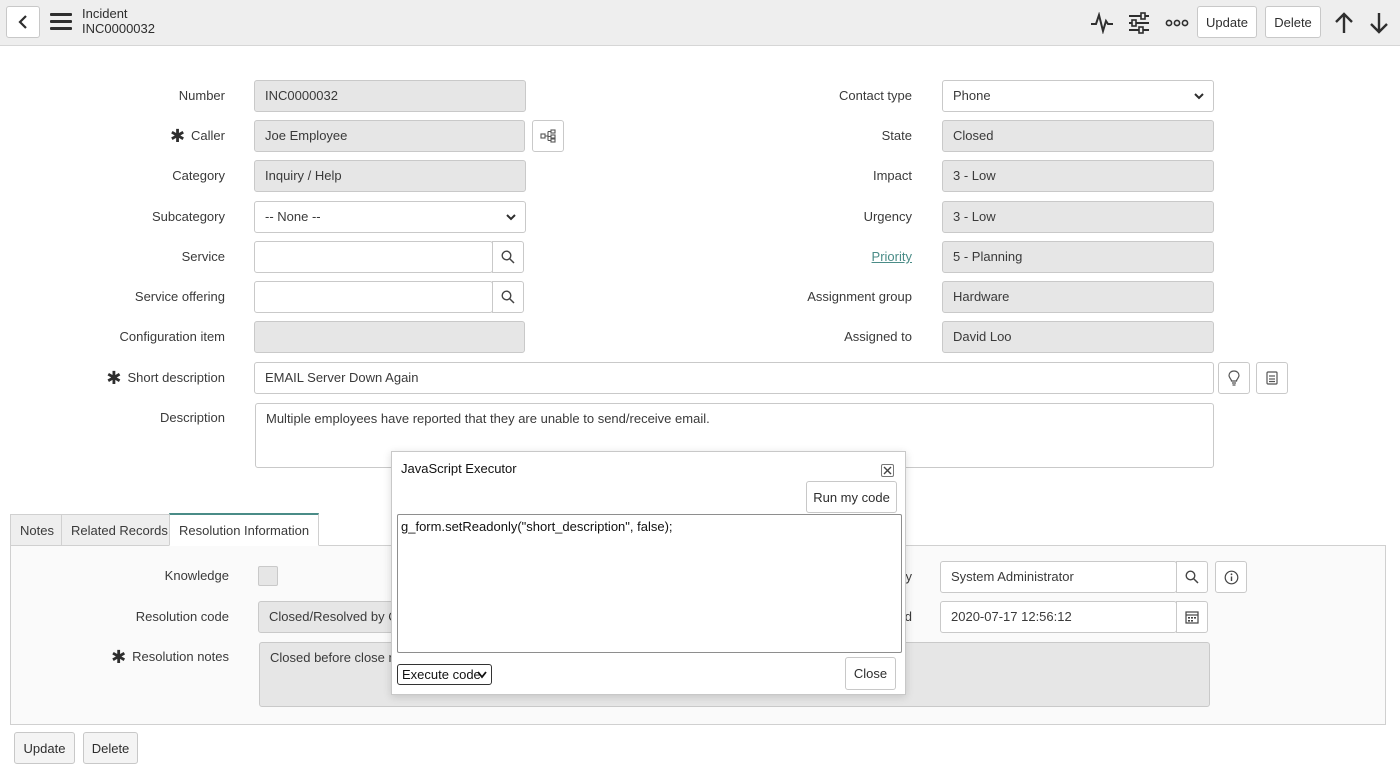 Image resolution: width=1400 pixels, height=764 pixels. What do you see at coordinates (389, 337) in the screenshot?
I see `configuration-item-field` at bounding box center [389, 337].